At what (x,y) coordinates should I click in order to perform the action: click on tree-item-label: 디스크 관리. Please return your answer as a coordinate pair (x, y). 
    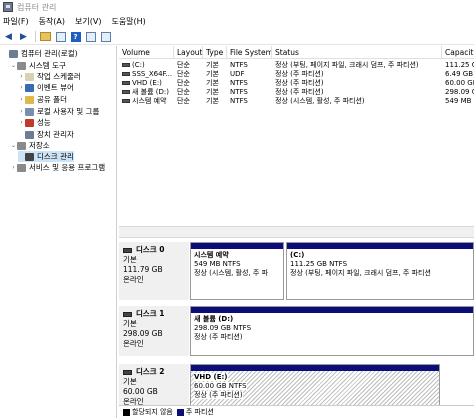
    Looking at the image, I should click on (55, 156).